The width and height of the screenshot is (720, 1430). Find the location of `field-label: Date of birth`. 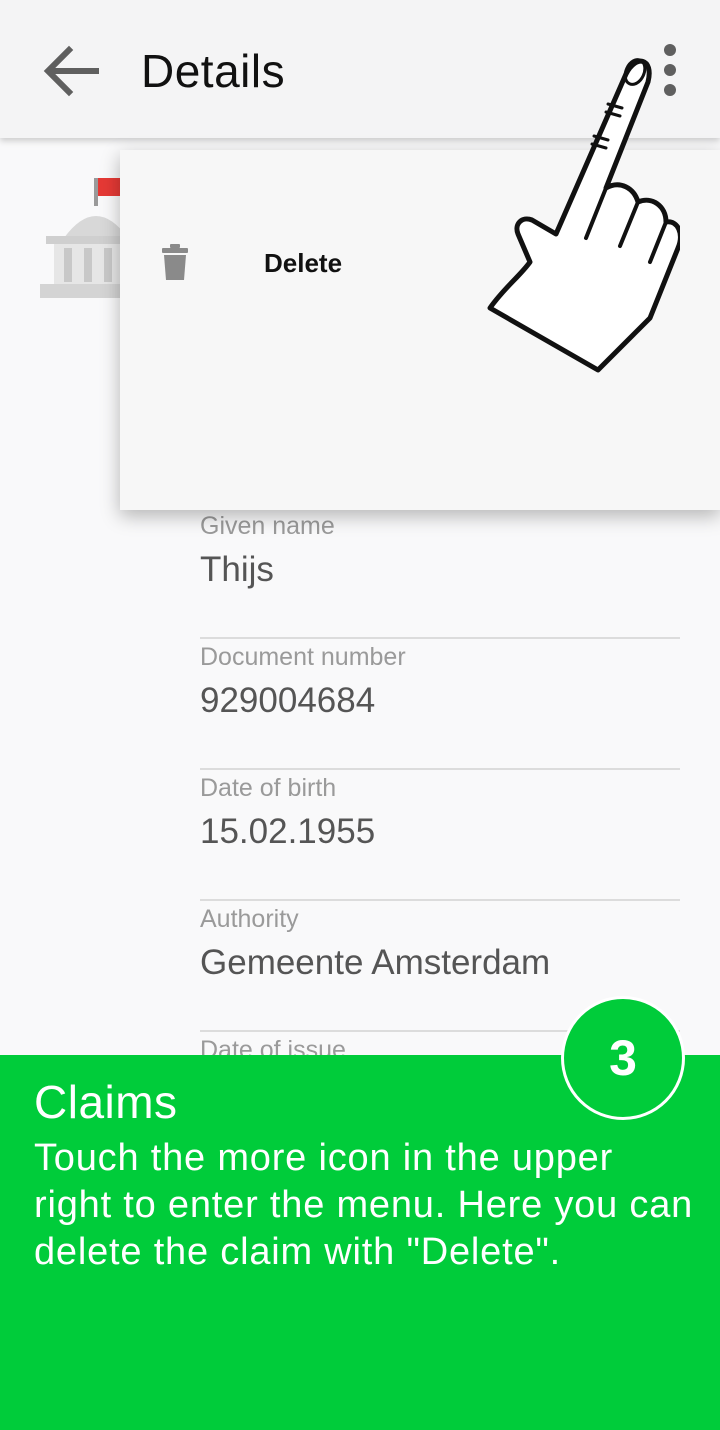

field-label: Date of birth is located at coordinates (268, 788).